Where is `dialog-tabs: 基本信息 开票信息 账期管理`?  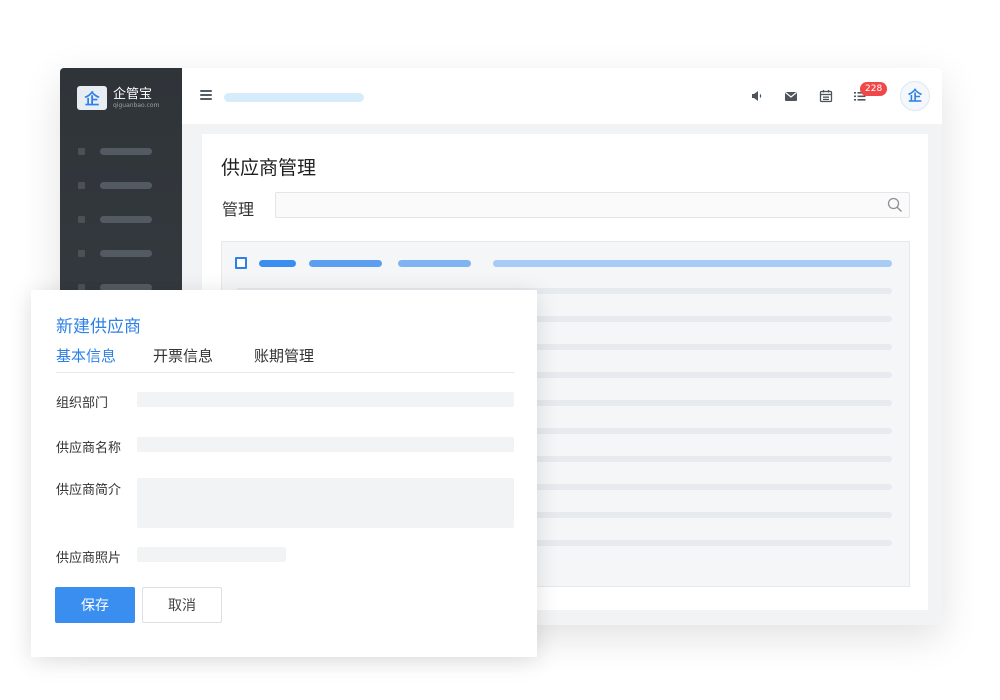
dialog-tabs: 基本信息 开票信息 账期管理 is located at coordinates (285, 359).